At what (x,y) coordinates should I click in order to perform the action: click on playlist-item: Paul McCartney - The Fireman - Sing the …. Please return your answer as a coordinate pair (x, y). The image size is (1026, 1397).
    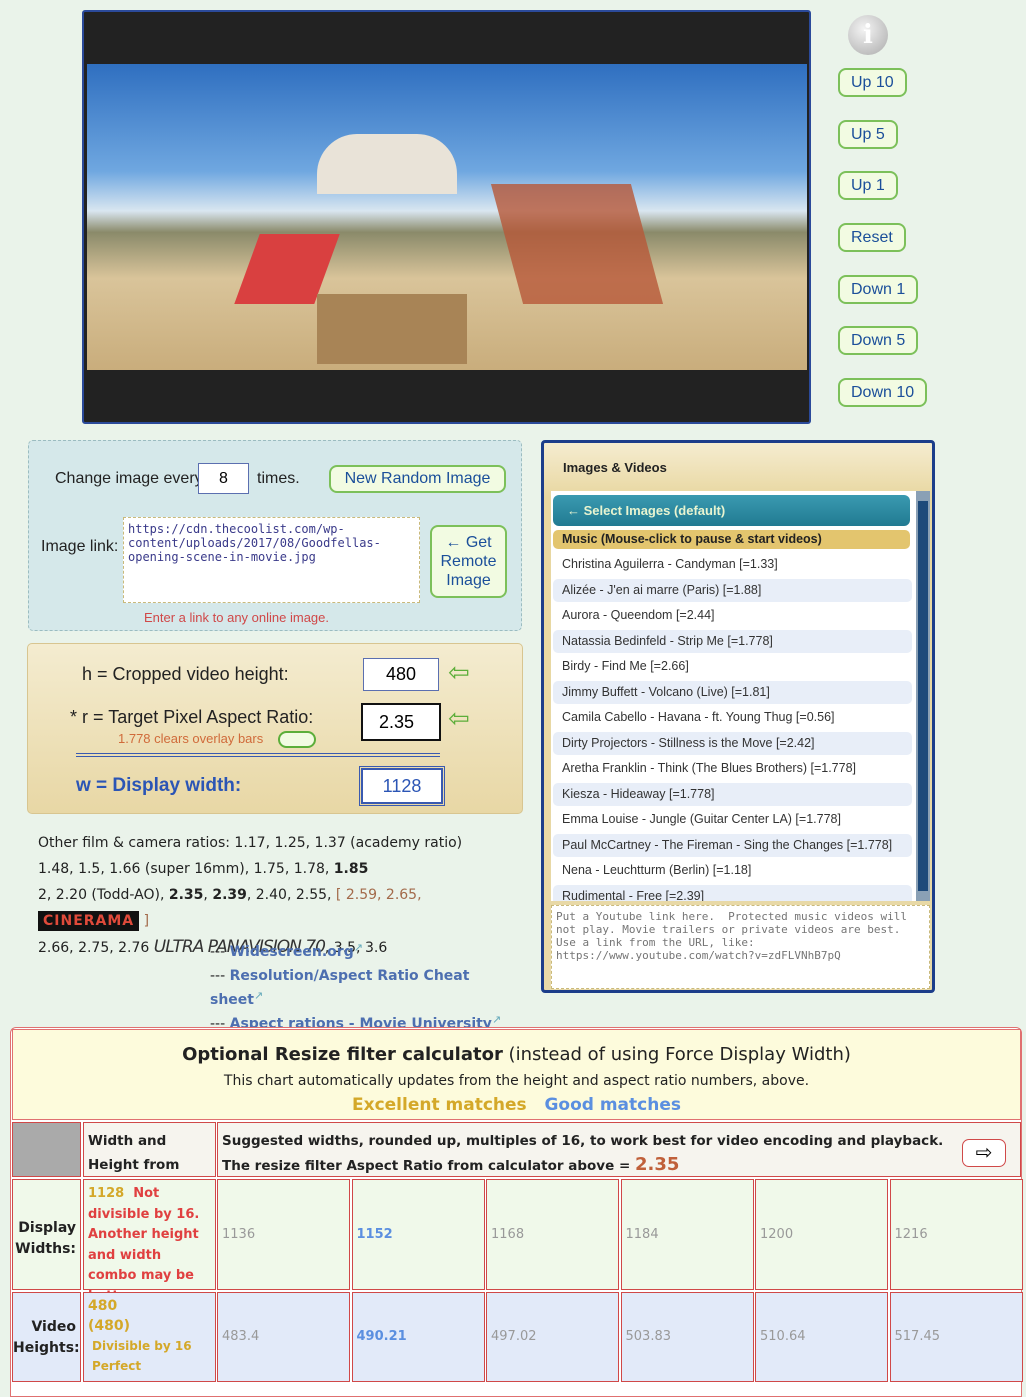
    Looking at the image, I should click on (732, 845).